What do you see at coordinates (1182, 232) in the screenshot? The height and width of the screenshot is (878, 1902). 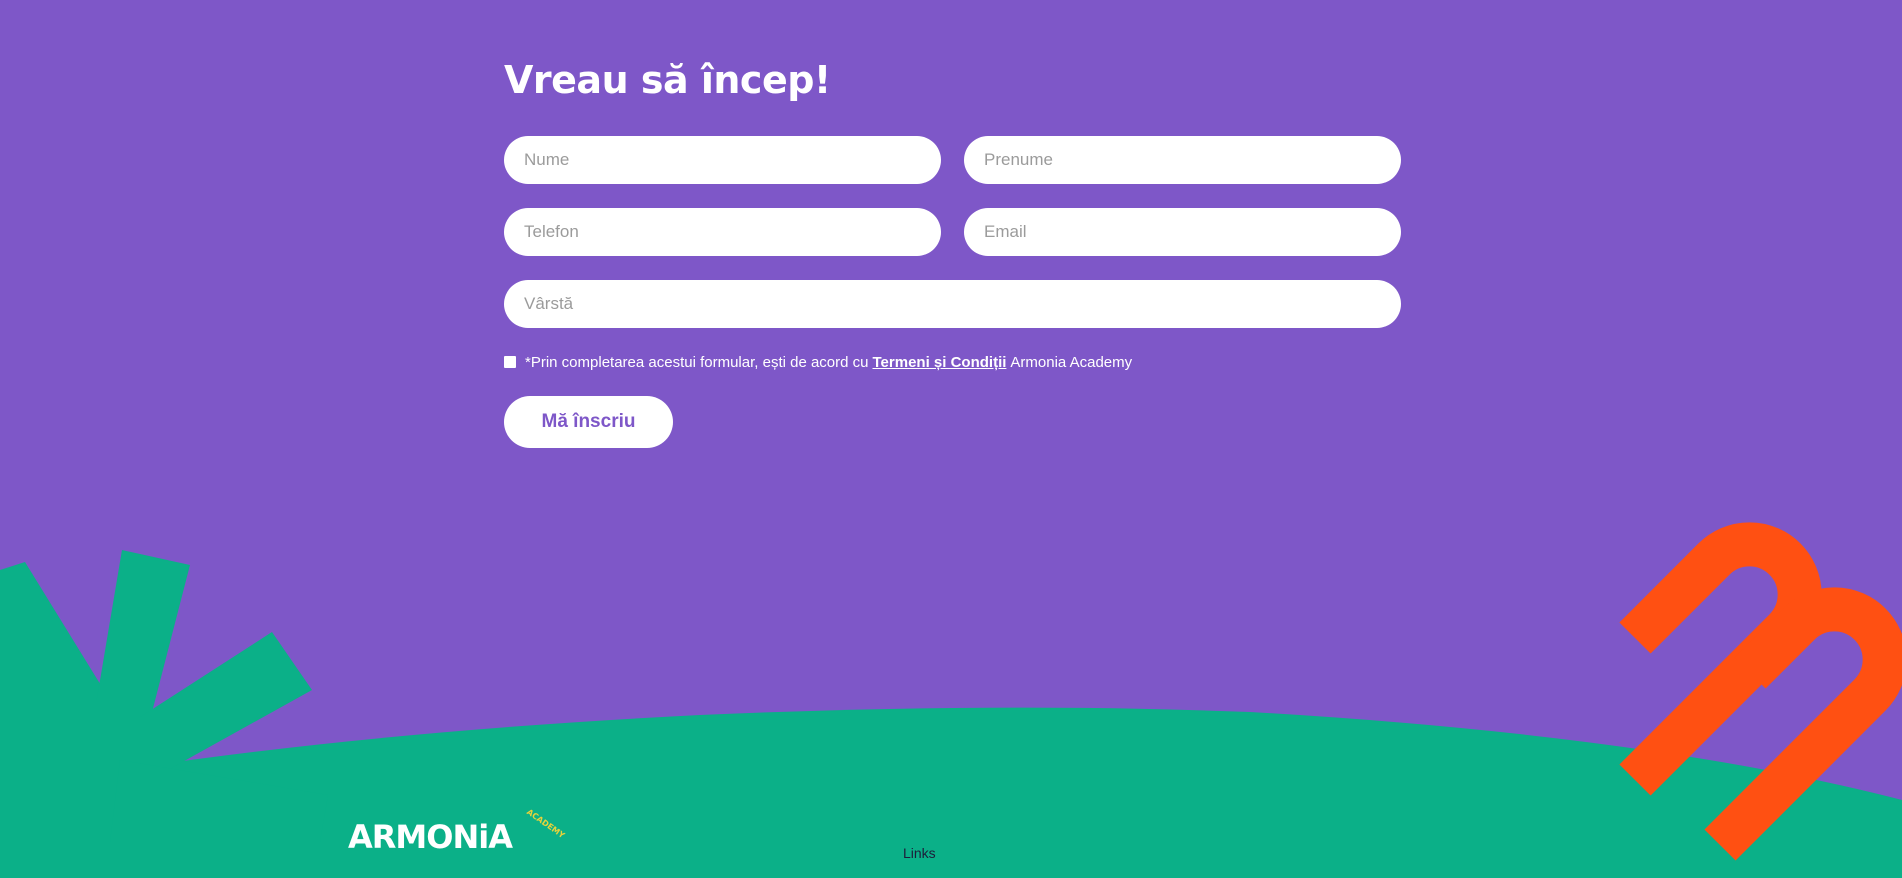 I see `email-input` at bounding box center [1182, 232].